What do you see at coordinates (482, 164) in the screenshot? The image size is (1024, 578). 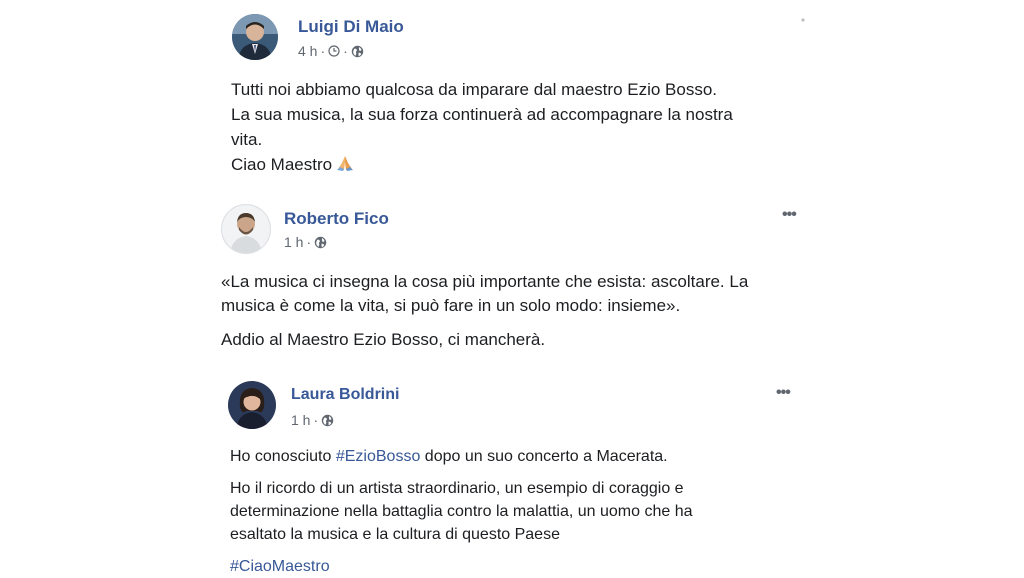 I see `text-line: Ciao Maestro` at bounding box center [482, 164].